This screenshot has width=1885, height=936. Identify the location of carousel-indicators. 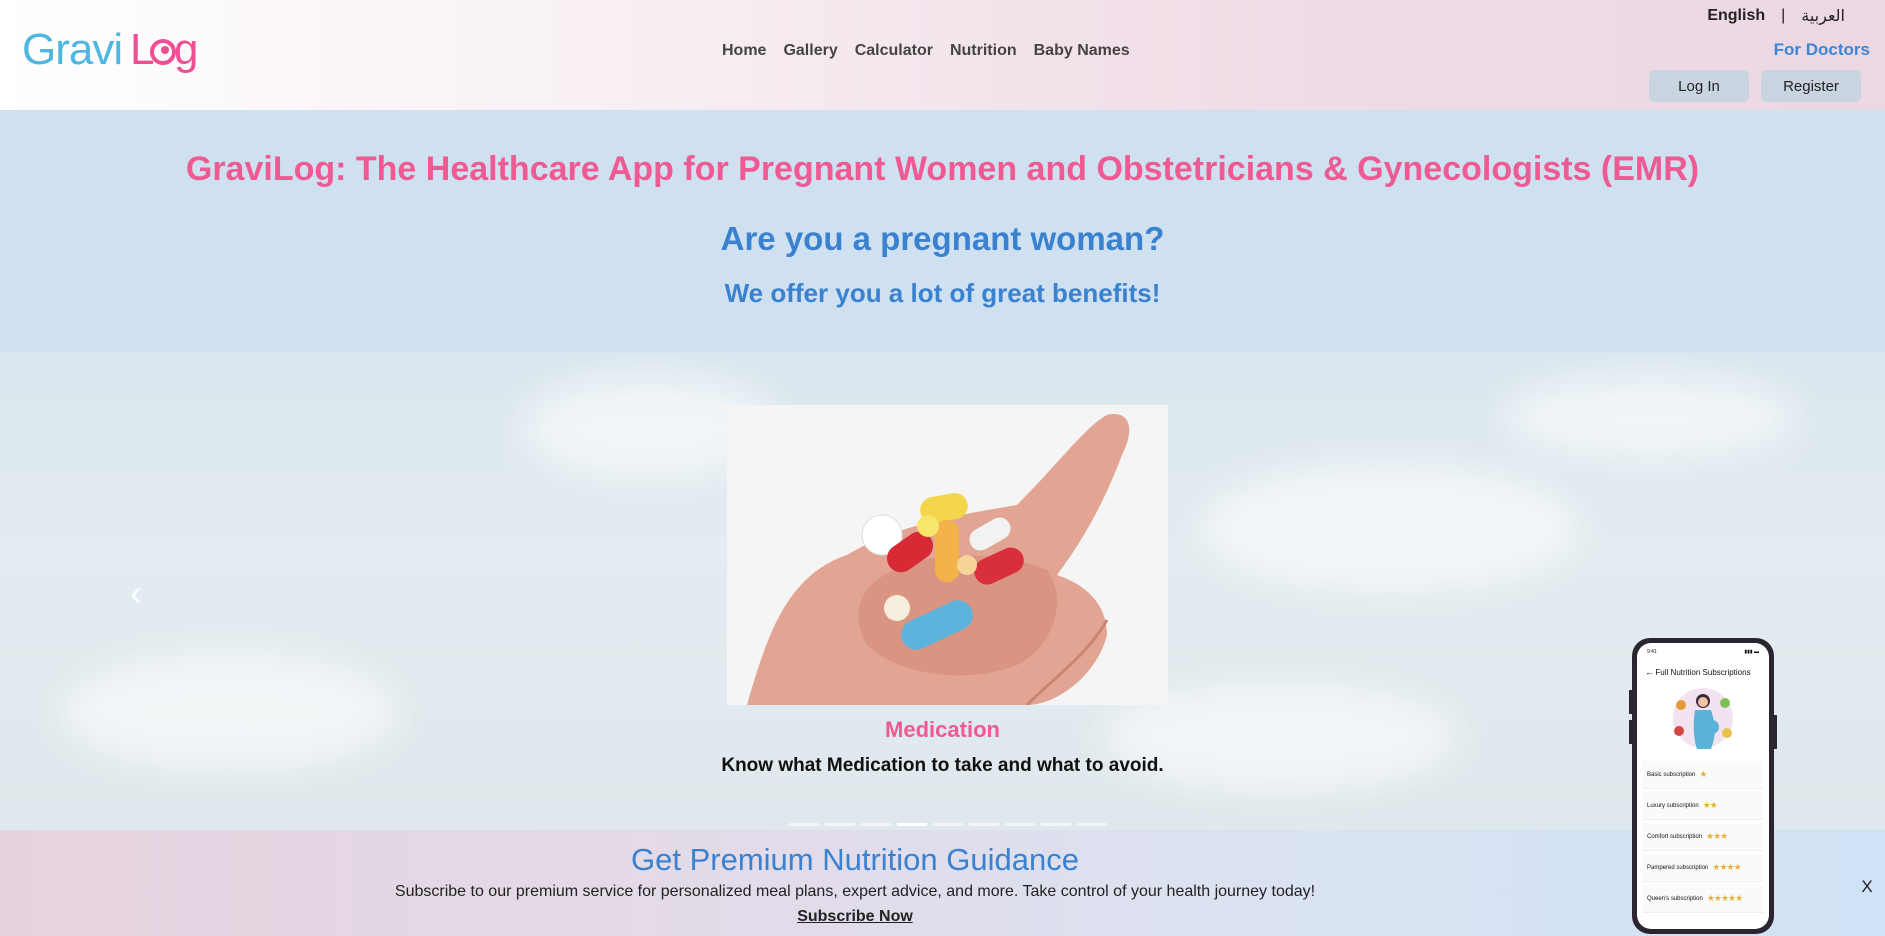
(948, 824).